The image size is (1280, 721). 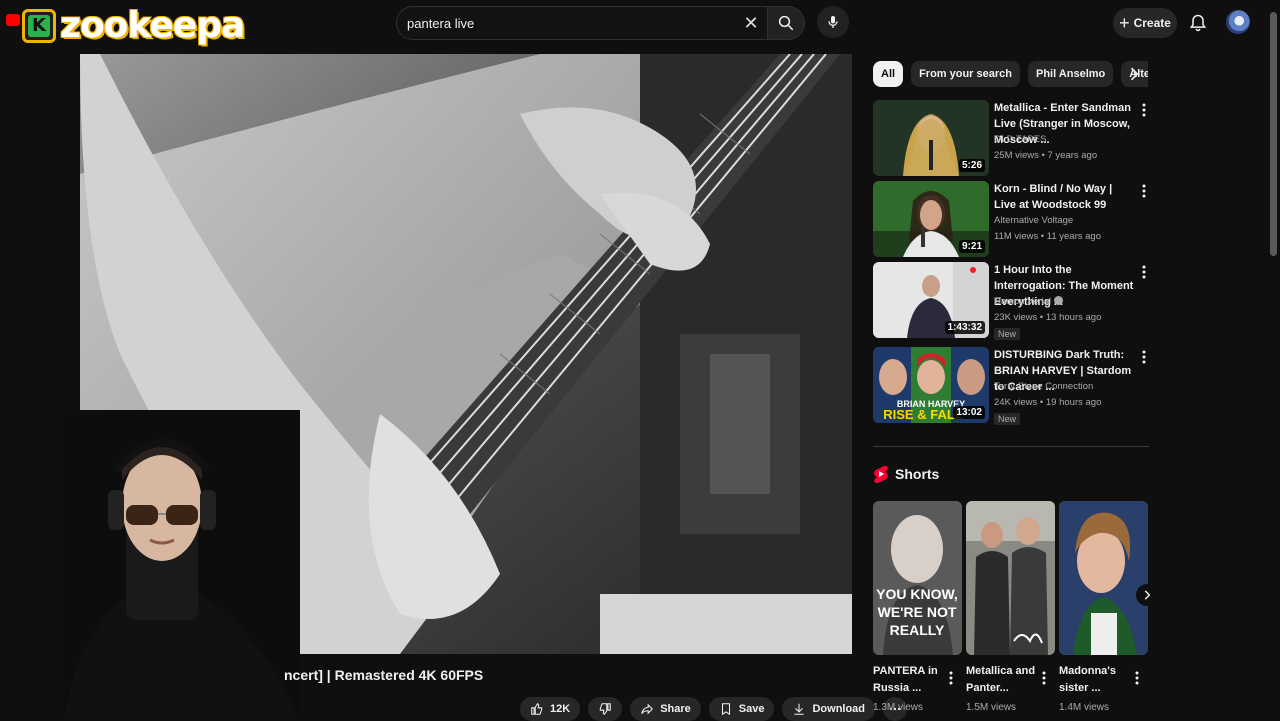 What do you see at coordinates (1011, 446) in the screenshot?
I see `section-divider` at bounding box center [1011, 446].